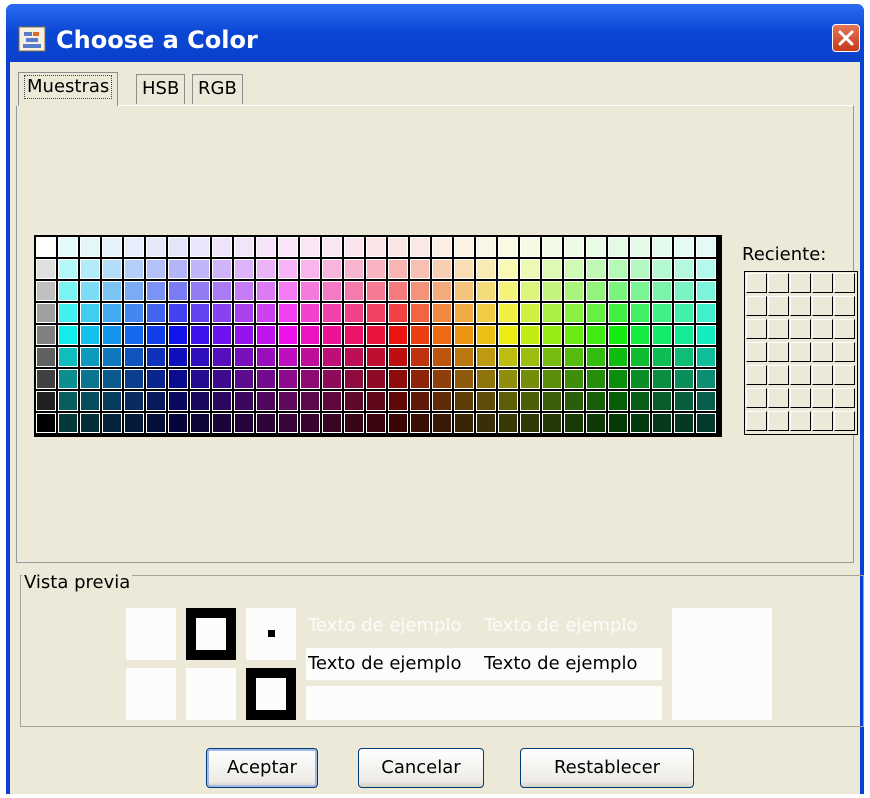 This screenshot has height=798, width=870. What do you see at coordinates (846, 38) in the screenshot?
I see `close-button` at bounding box center [846, 38].